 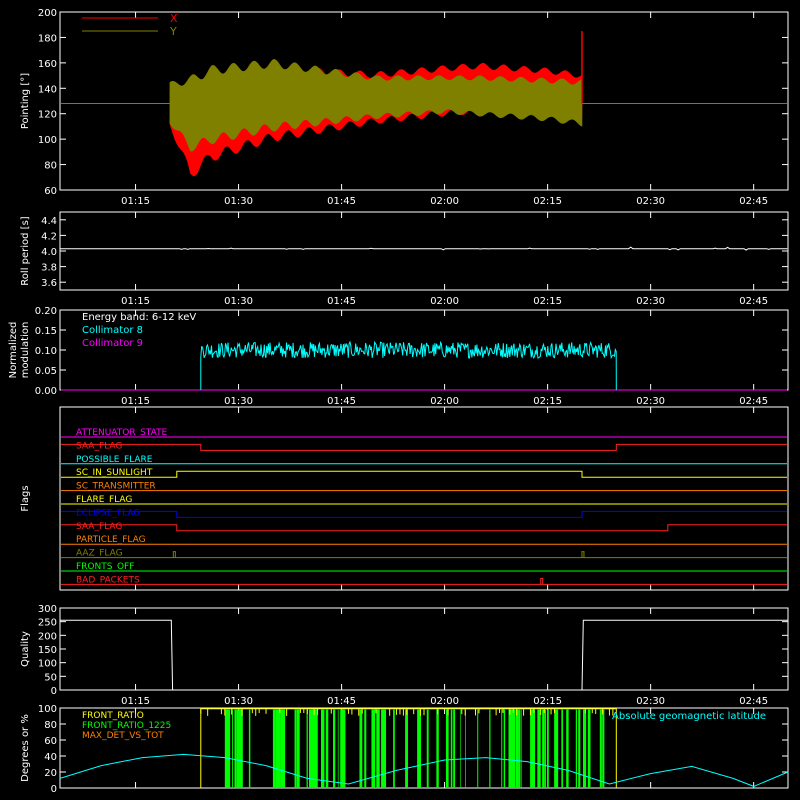 What do you see at coordinates (47, 709) in the screenshot?
I see `y-tick-label: 100` at bounding box center [47, 709].